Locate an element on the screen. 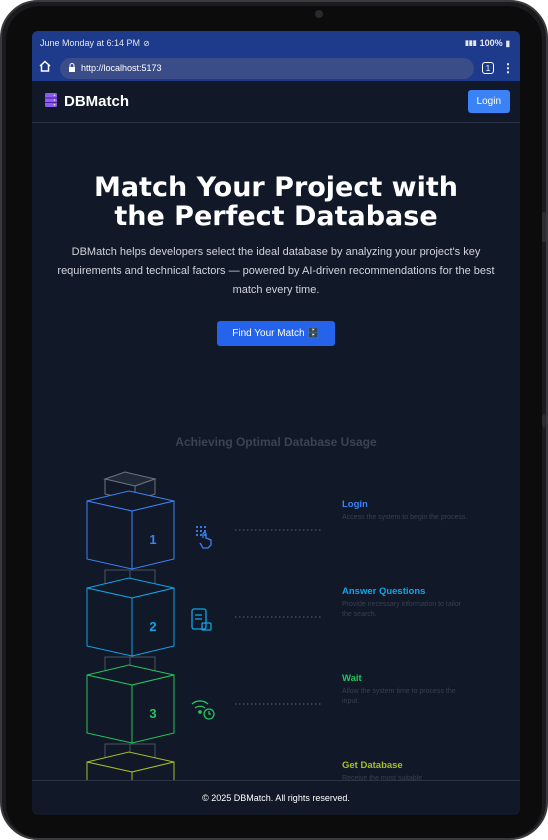 The image size is (548, 840). step-number: 1 is located at coordinates (152, 539).